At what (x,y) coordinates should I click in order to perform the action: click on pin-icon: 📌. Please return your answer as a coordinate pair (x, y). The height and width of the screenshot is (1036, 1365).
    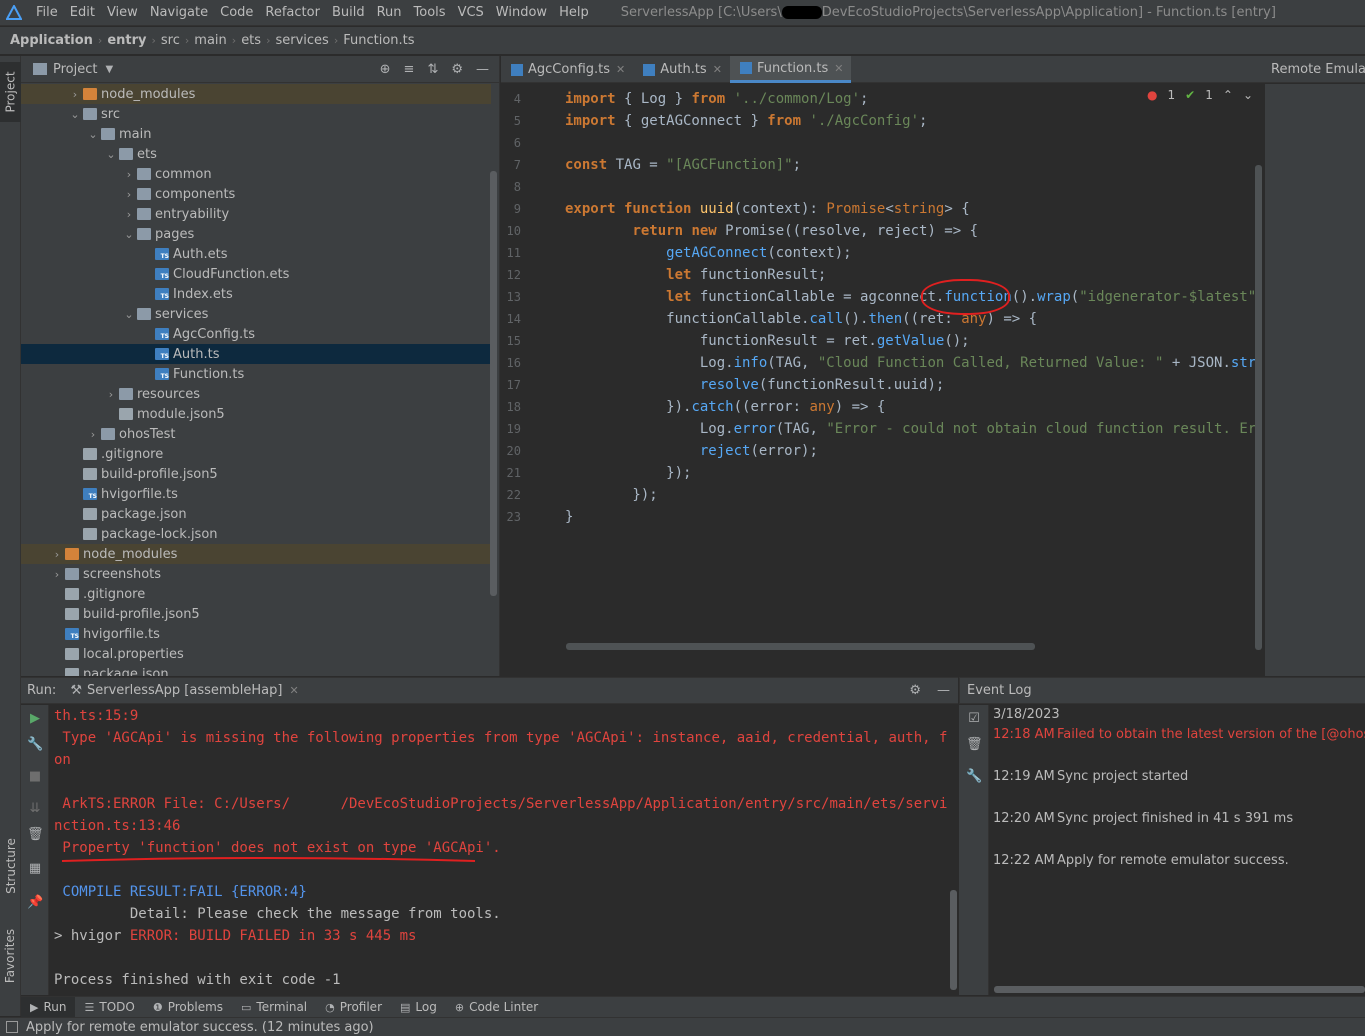
    Looking at the image, I should click on (35, 903).